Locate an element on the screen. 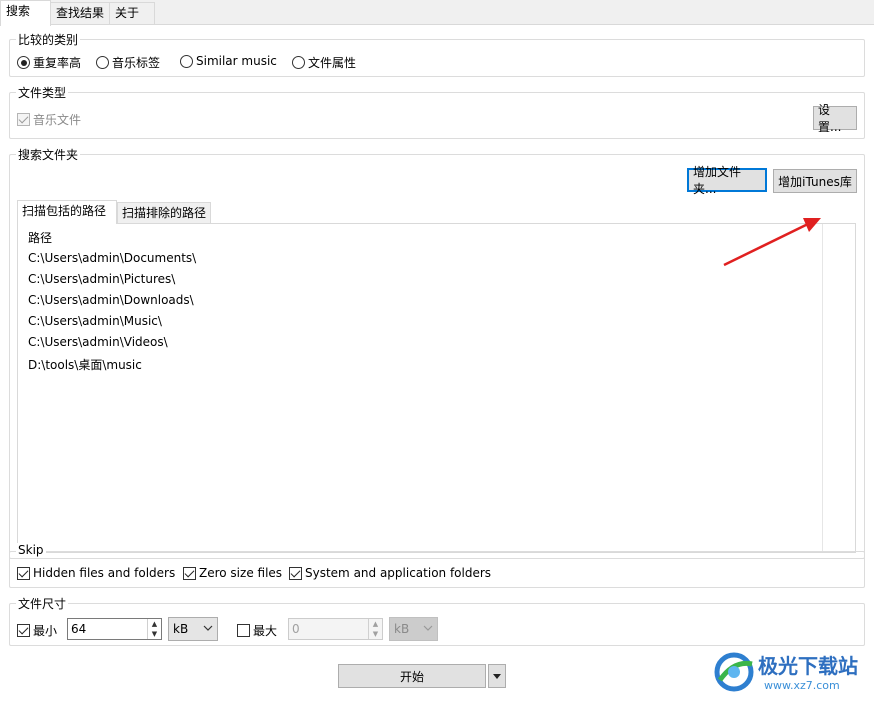 This screenshot has width=874, height=704. start-button-label: 开始 is located at coordinates (411, 676).